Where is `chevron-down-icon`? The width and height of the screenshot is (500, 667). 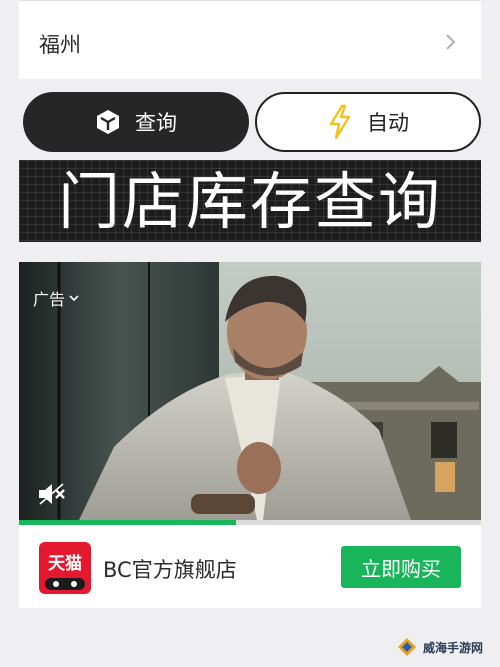 chevron-down-icon is located at coordinates (74, 298).